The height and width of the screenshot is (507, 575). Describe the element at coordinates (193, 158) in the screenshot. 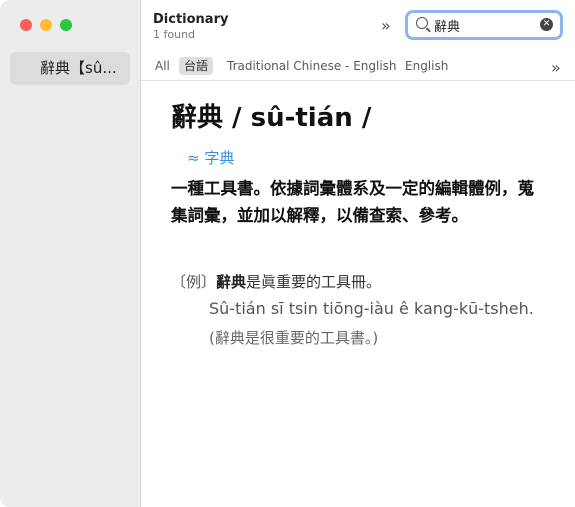

I see `approx-icon: ≈` at that location.